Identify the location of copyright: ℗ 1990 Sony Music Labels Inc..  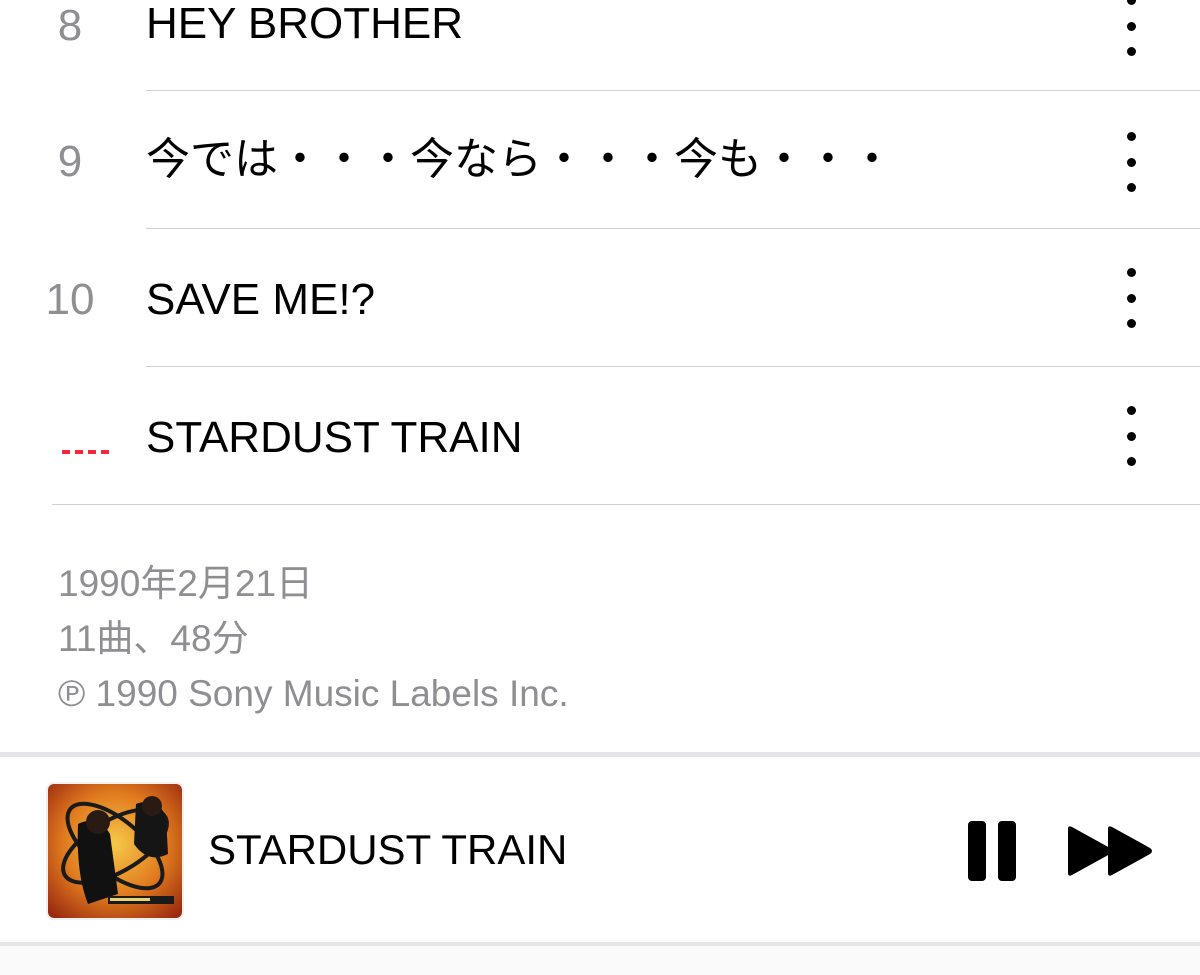
(313, 693).